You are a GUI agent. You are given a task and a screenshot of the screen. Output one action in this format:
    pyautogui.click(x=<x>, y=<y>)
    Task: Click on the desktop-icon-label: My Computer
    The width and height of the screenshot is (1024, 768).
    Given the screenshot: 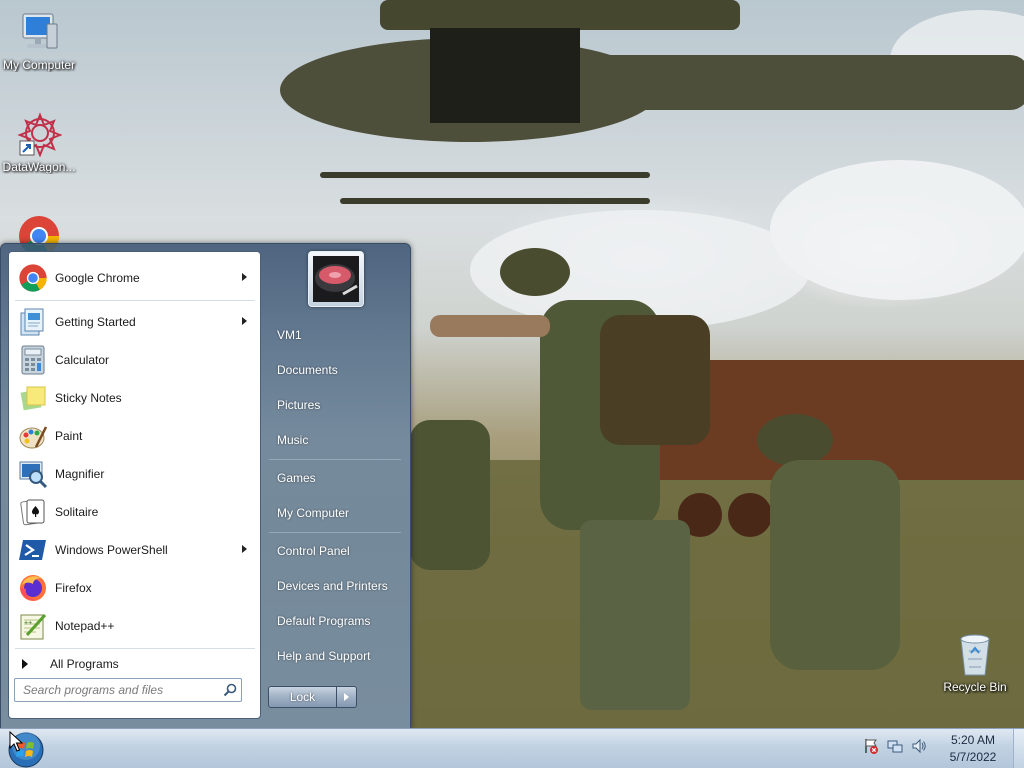 What is the action you would take?
    pyautogui.click(x=39, y=65)
    